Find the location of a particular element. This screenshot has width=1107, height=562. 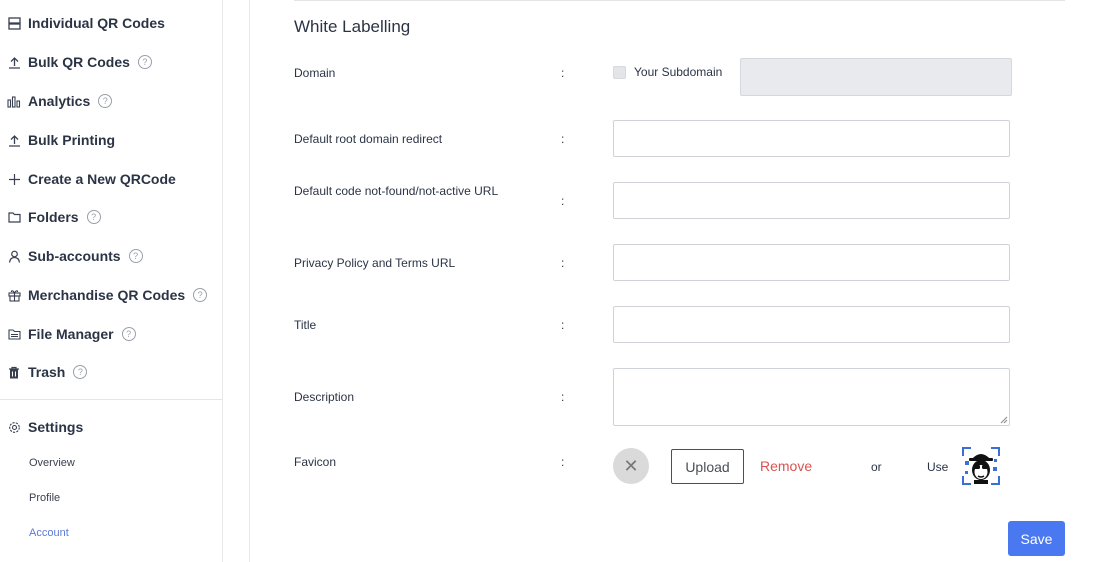

gift-icon is located at coordinates (14, 295).